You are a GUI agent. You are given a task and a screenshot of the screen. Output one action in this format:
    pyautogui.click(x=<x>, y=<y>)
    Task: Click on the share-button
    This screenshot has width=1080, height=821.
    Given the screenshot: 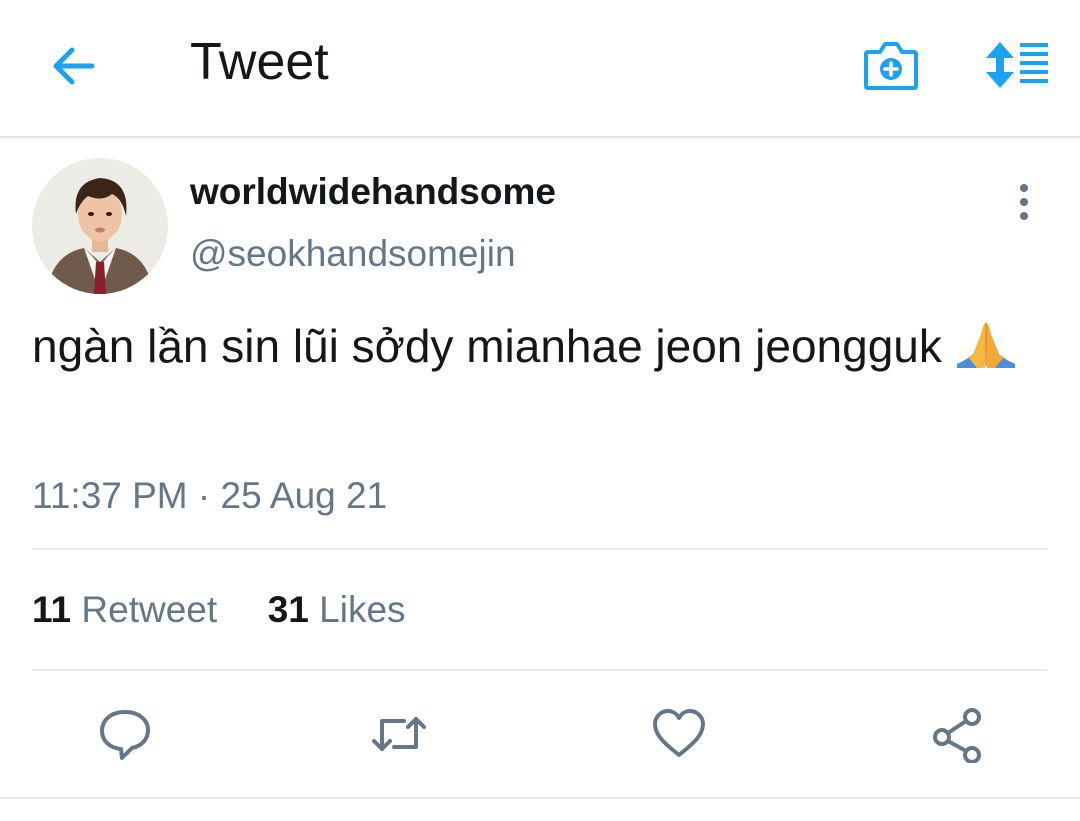 What is the action you would take?
    pyautogui.click(x=957, y=734)
    